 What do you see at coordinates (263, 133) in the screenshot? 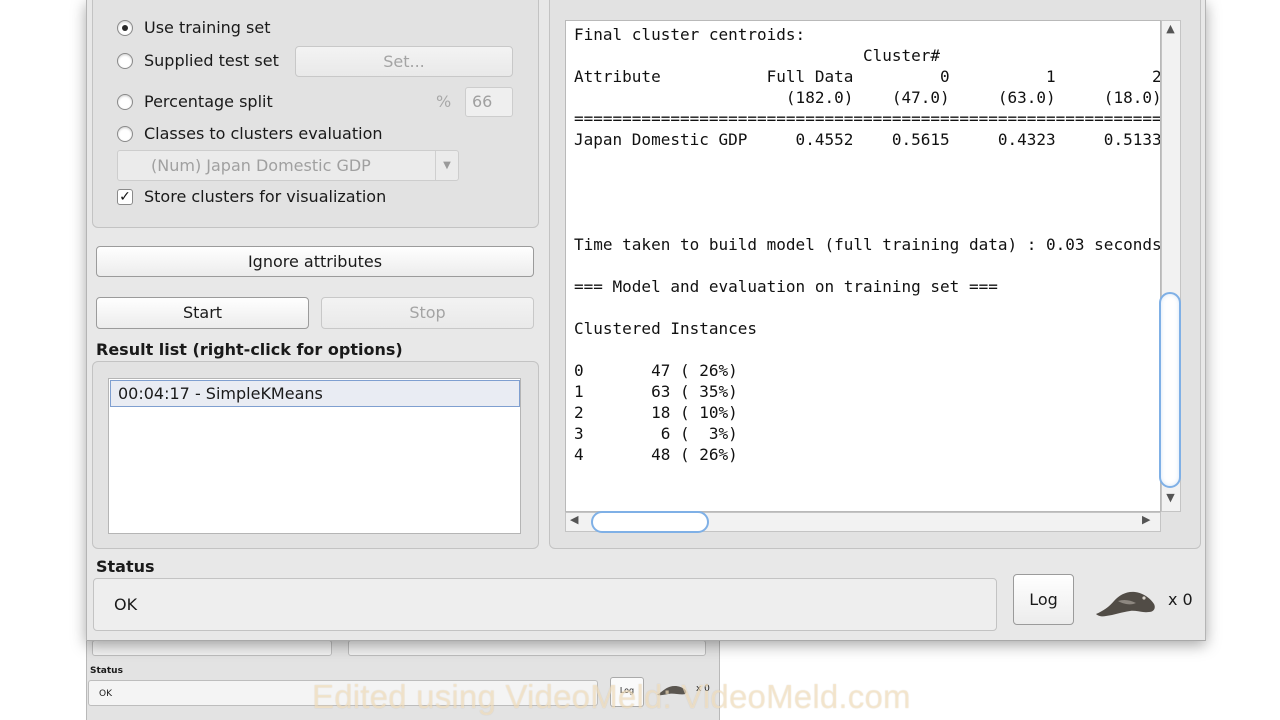
I see `classes-to-clusters-label: Classes to clusters evaluation` at bounding box center [263, 133].